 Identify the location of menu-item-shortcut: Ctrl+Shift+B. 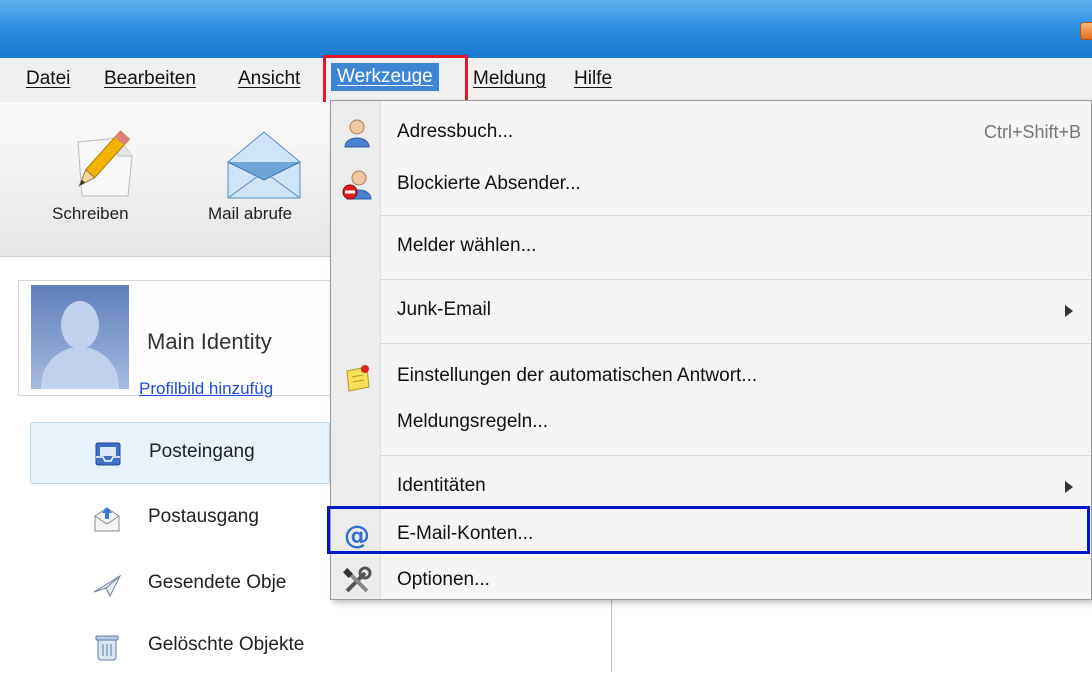
(1032, 132).